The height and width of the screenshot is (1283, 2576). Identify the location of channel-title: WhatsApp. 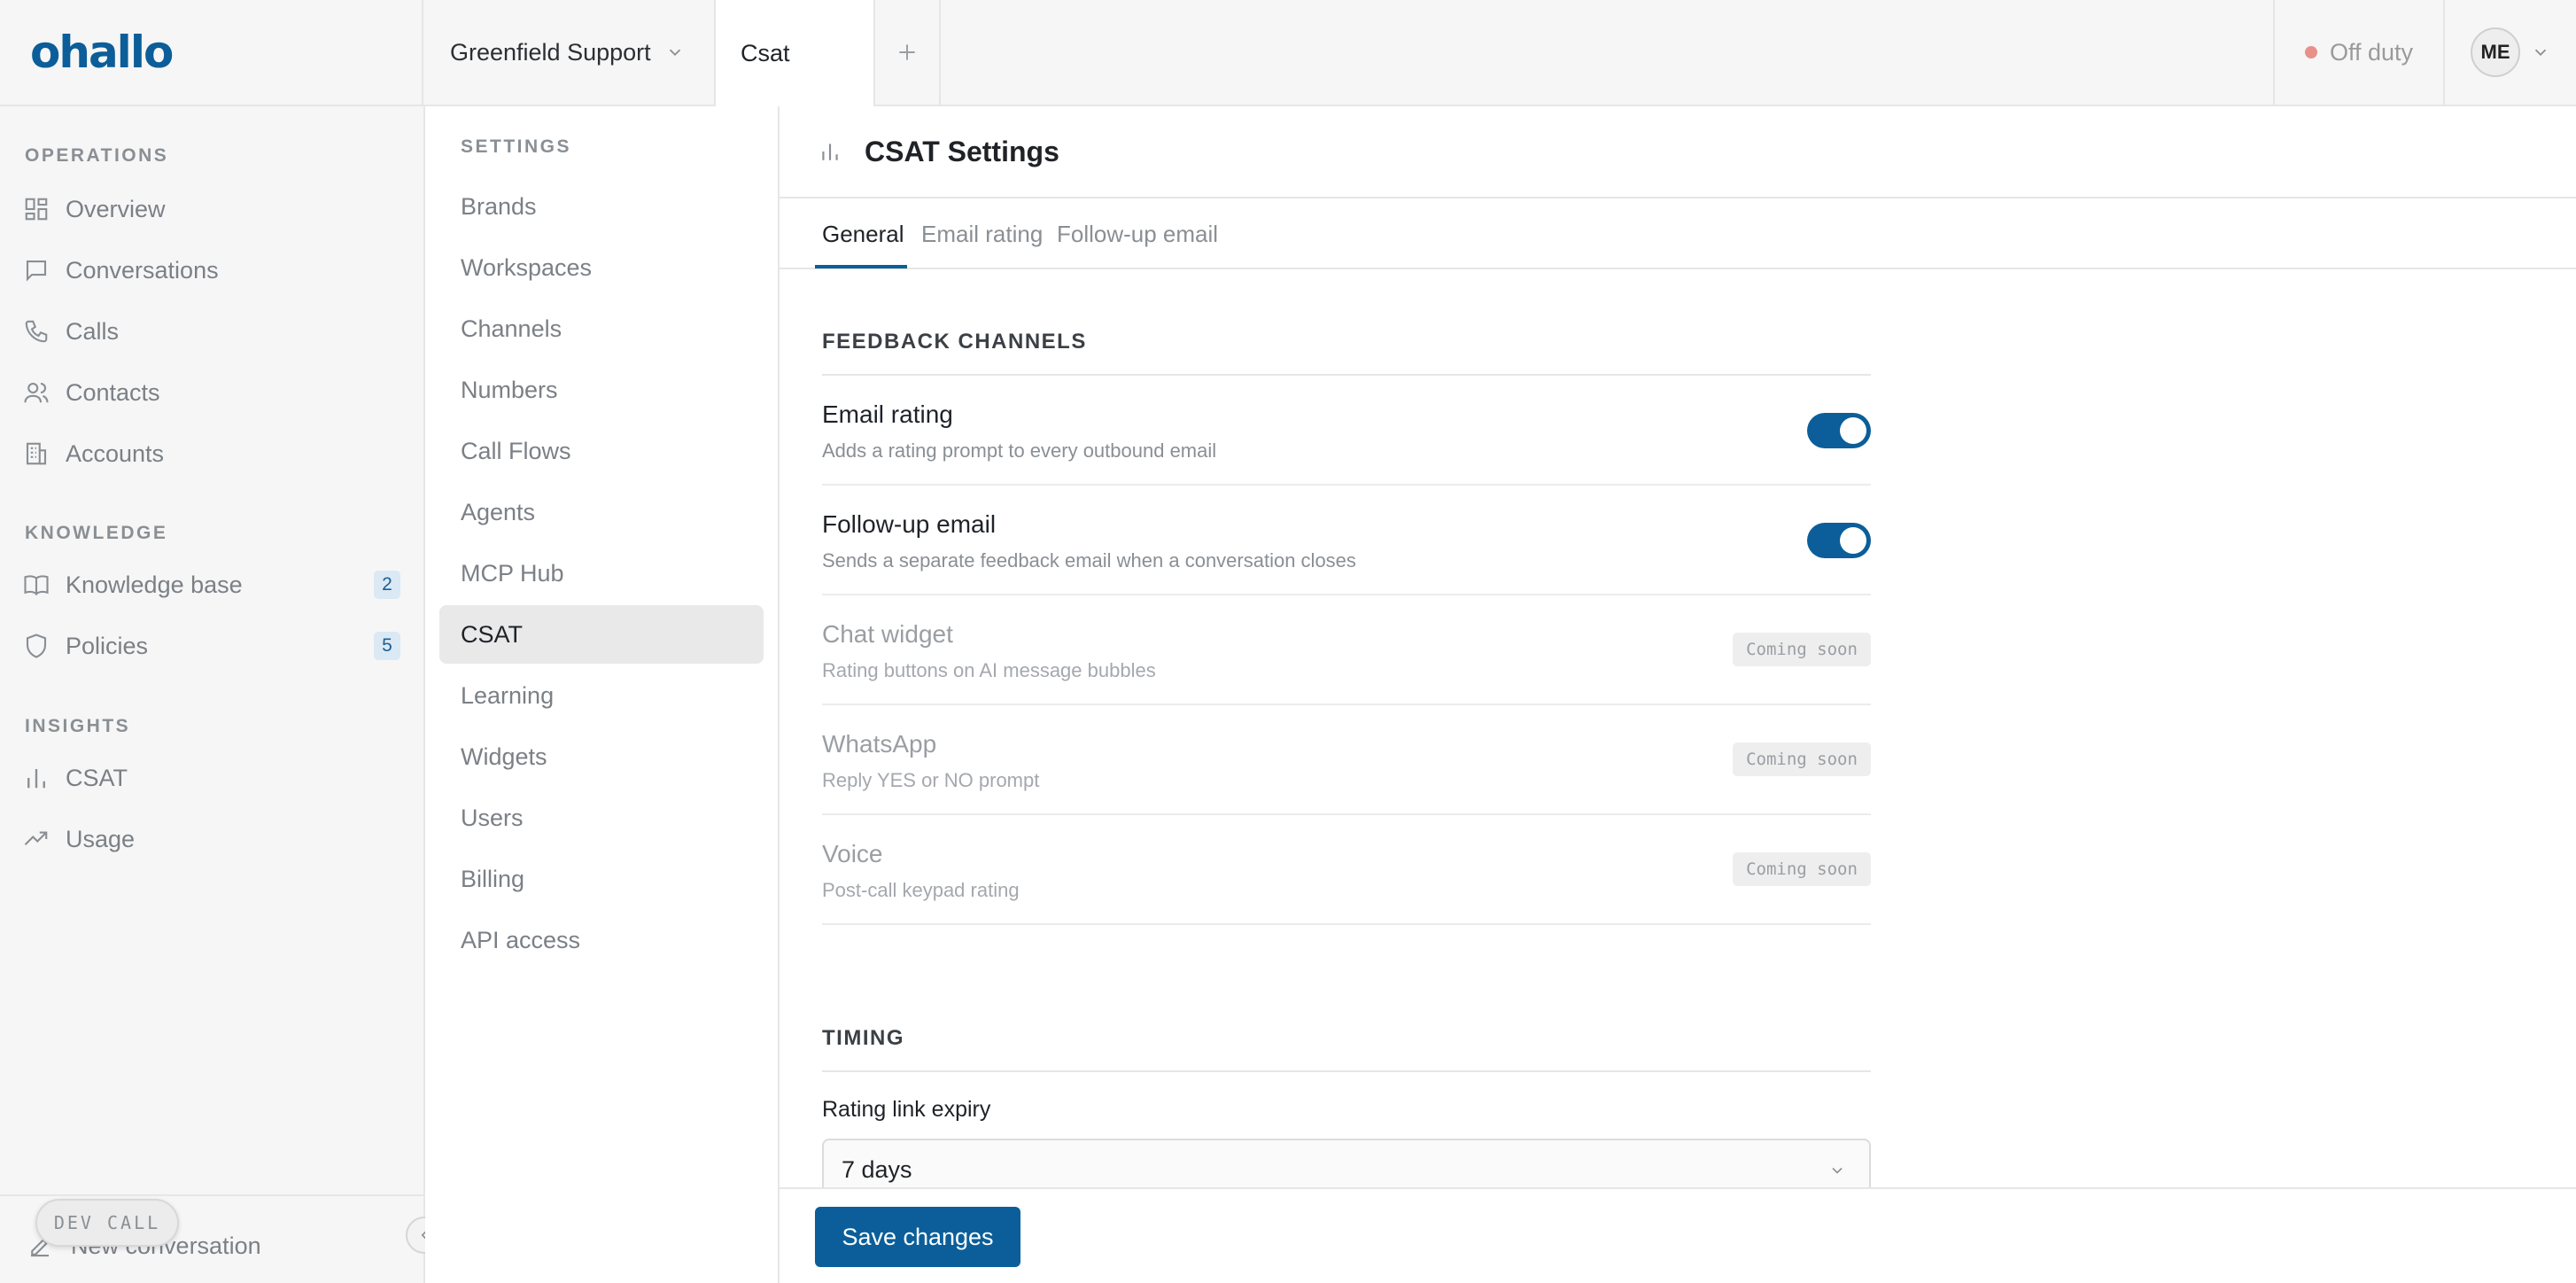
(879, 744).